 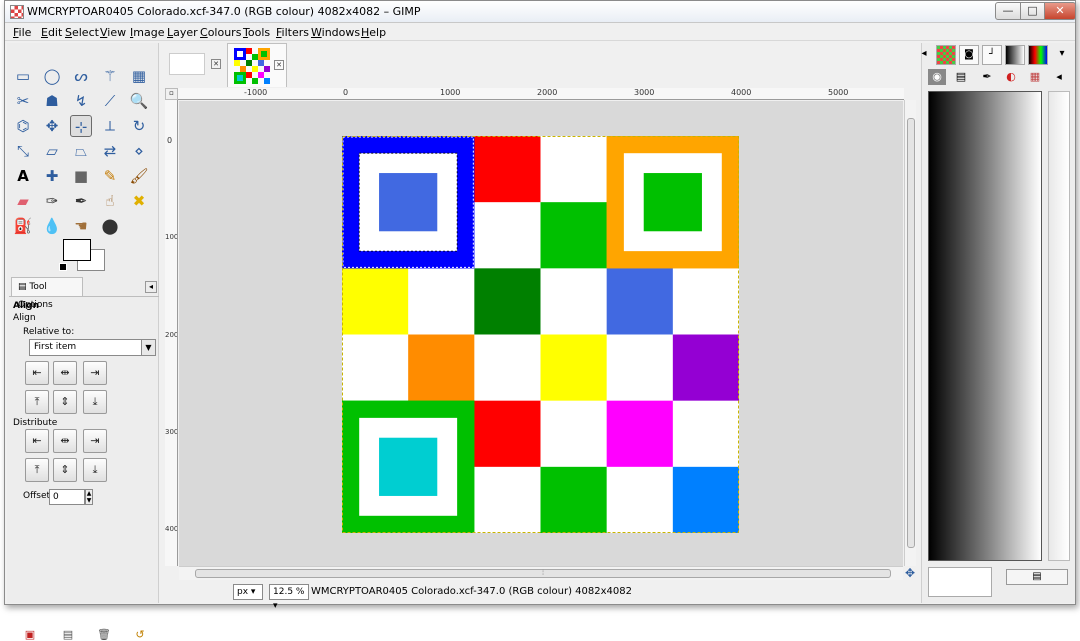 I want to click on menu-windows: Windows, so click(x=335, y=32).